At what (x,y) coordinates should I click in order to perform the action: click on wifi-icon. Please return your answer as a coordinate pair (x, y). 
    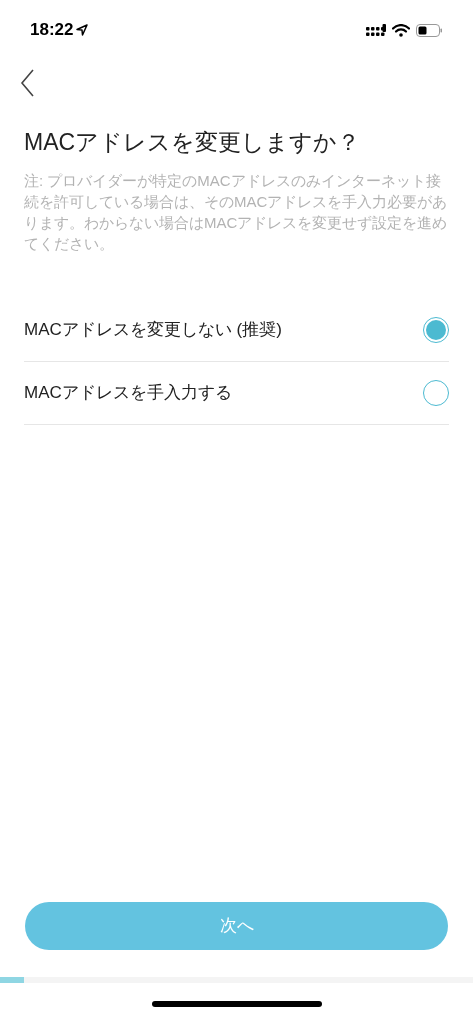
    Looking at the image, I should click on (401, 30).